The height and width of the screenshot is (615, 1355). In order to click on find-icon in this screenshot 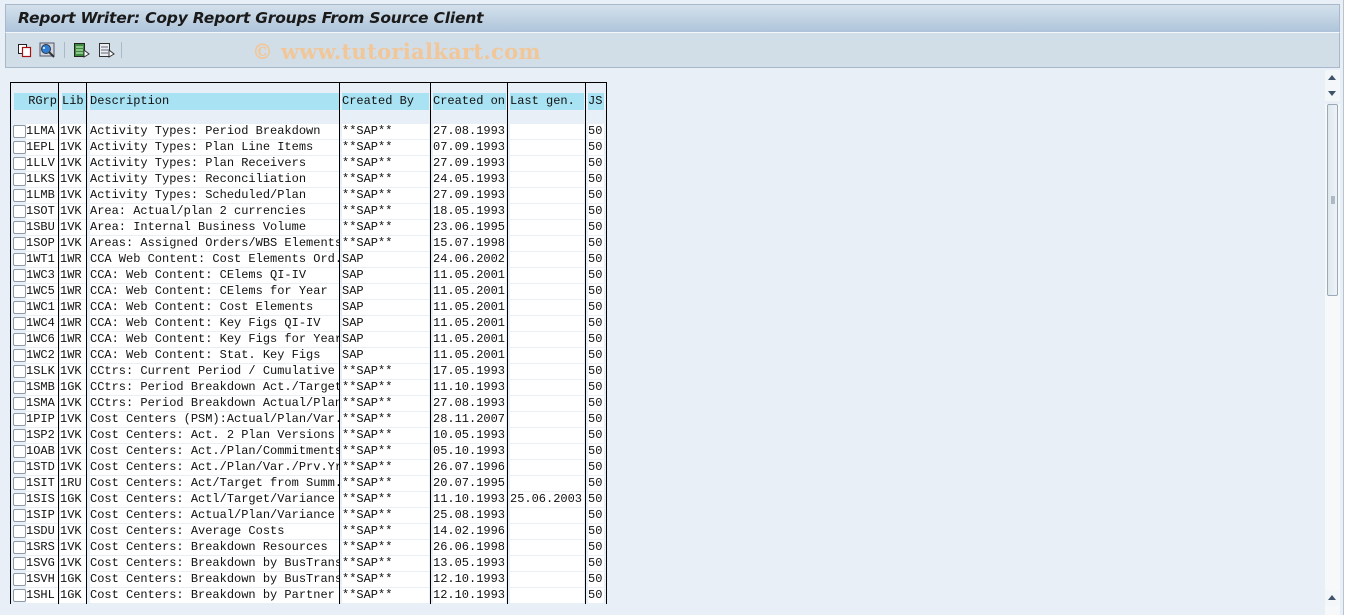, I will do `click(47, 50)`.